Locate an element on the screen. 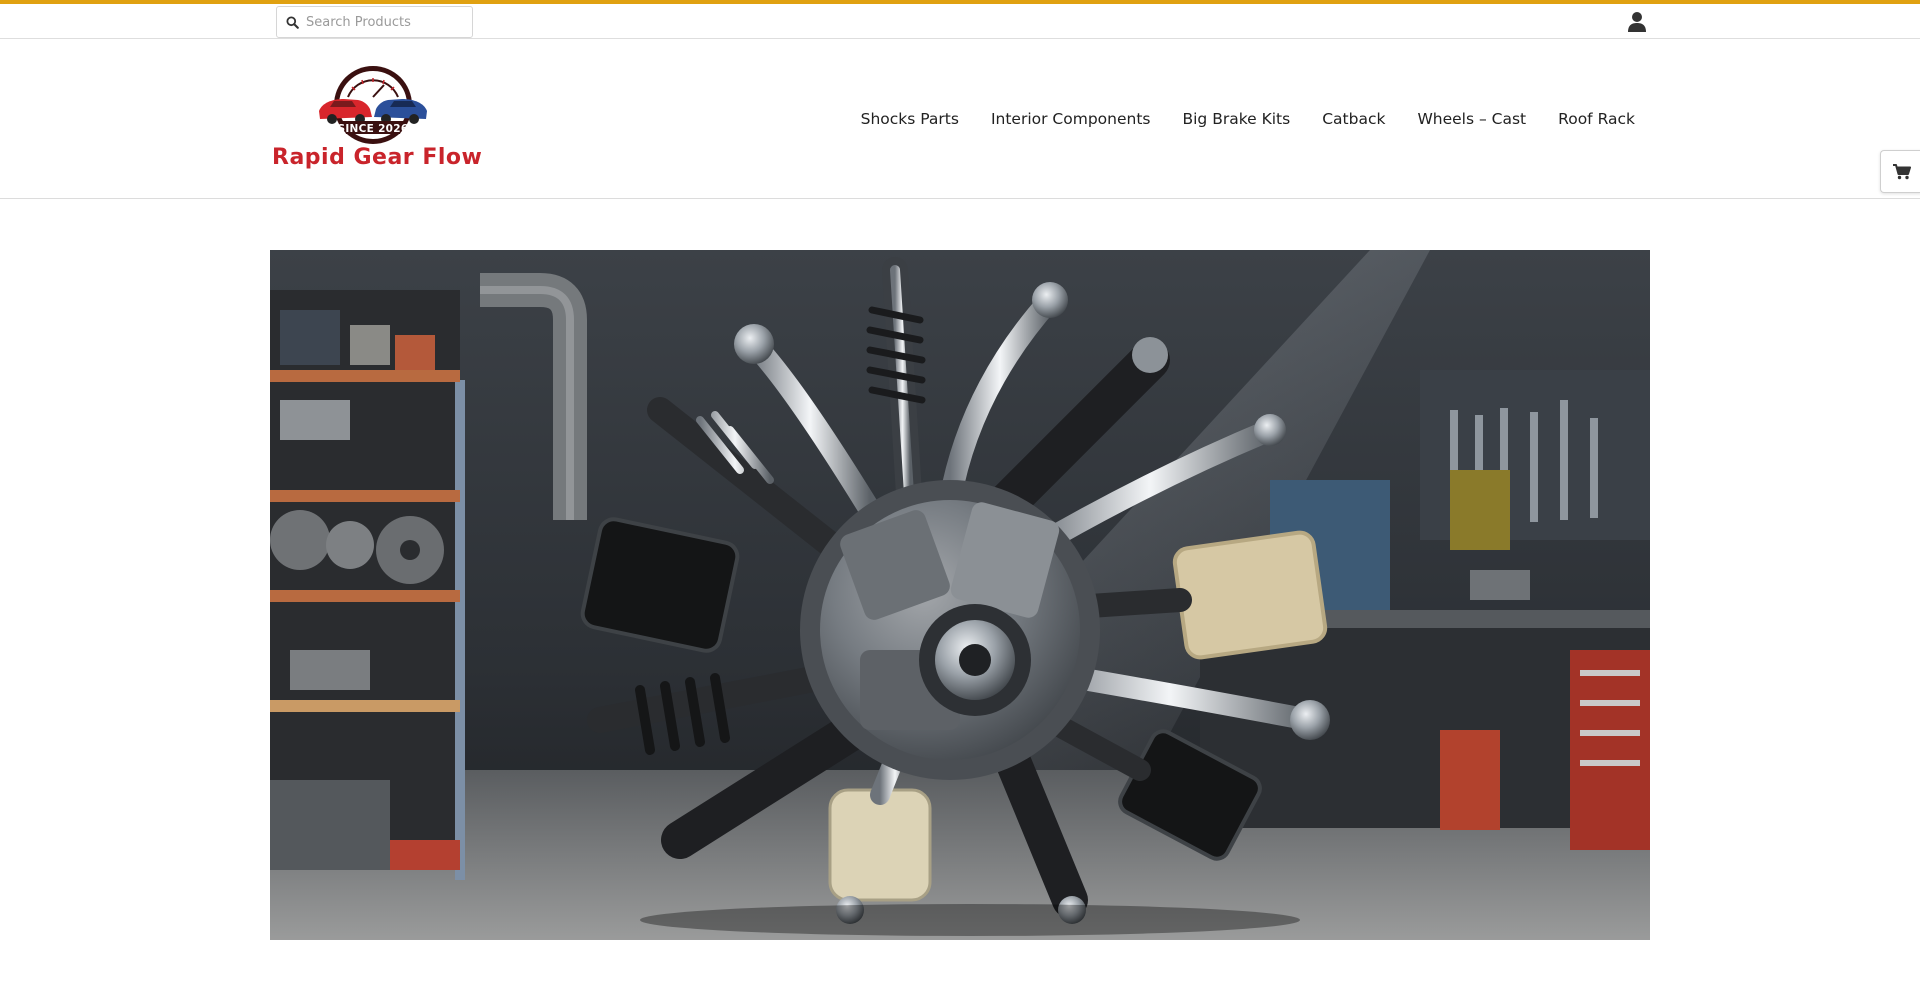 The image size is (1920, 993). floating-cart-button is located at coordinates (1900, 171).